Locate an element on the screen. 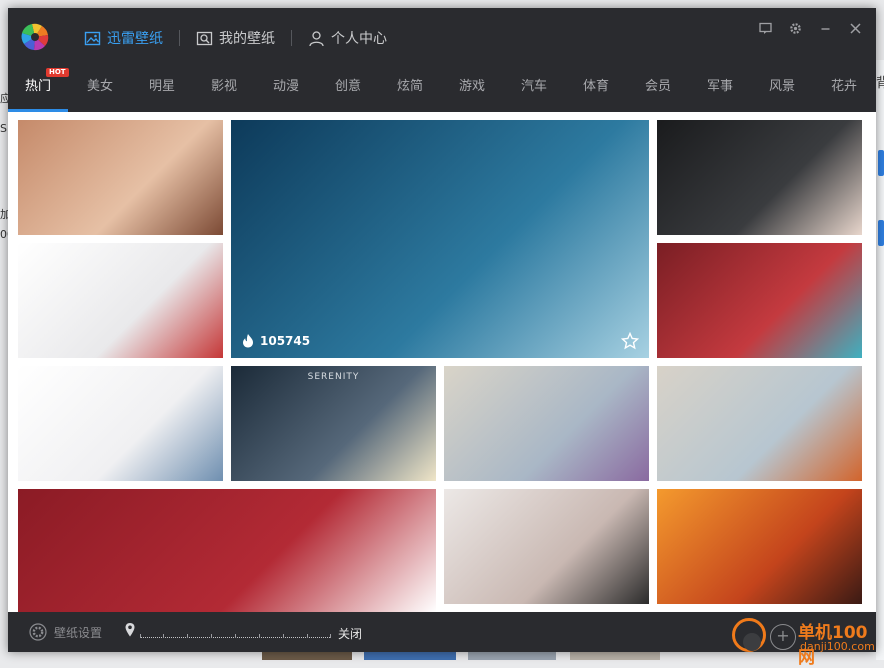 The width and height of the screenshot is (884, 668). title-bar: 迅雷壁纸 我的壁纸 个人中心 is located at coordinates (442, 38).